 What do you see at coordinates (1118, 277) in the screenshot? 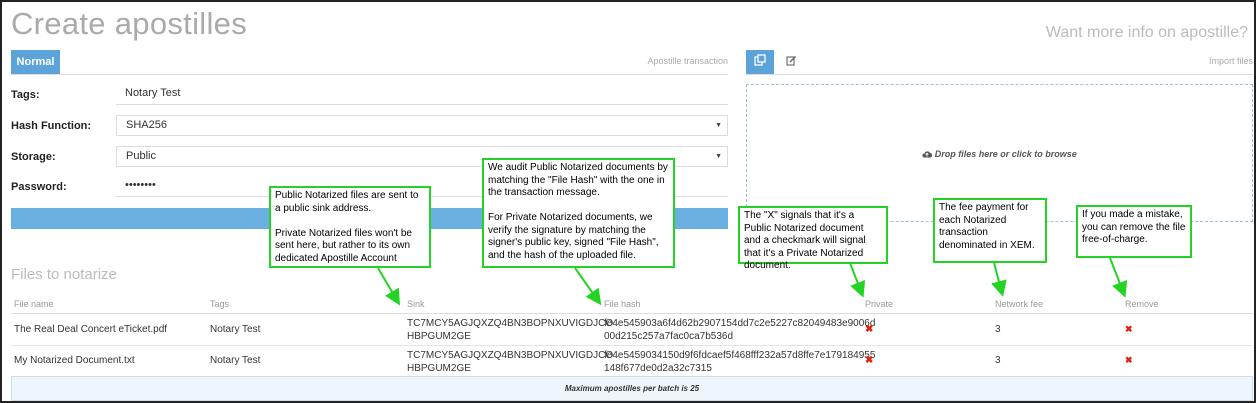
I see `remove-callout-arrow` at bounding box center [1118, 277].